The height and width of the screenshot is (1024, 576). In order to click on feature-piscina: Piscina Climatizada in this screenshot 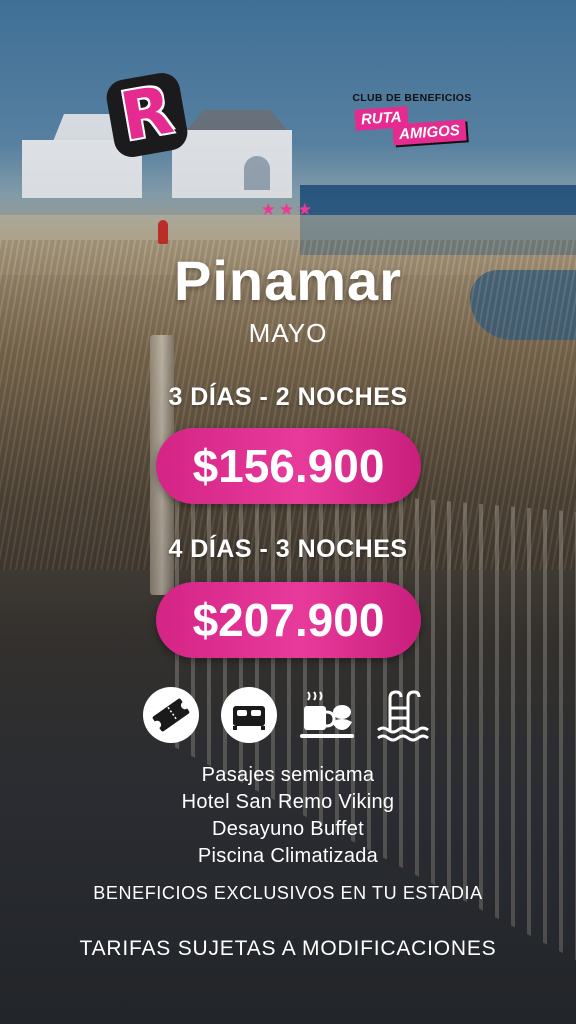, I will do `click(288, 856)`.